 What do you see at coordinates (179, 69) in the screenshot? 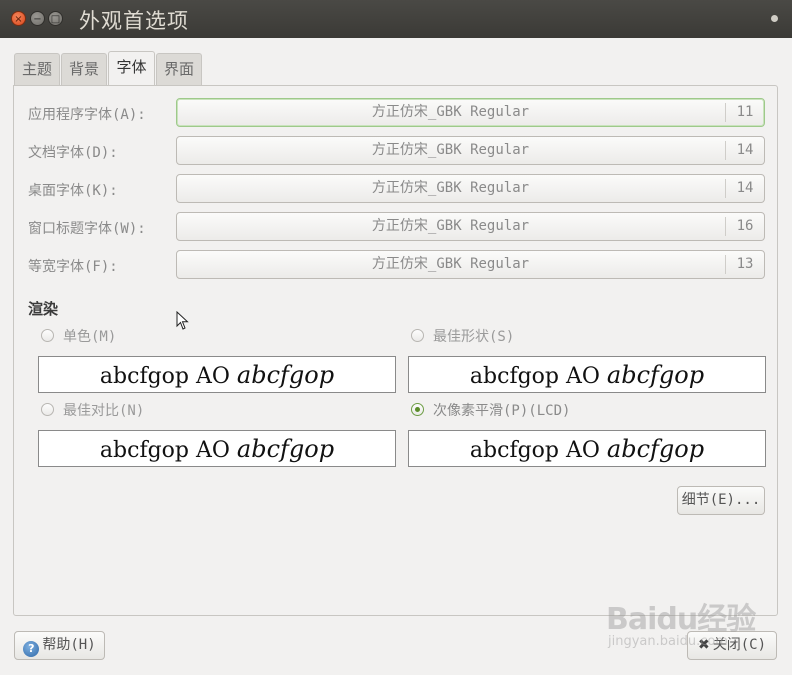
I see `tab-interface: 界面` at bounding box center [179, 69].